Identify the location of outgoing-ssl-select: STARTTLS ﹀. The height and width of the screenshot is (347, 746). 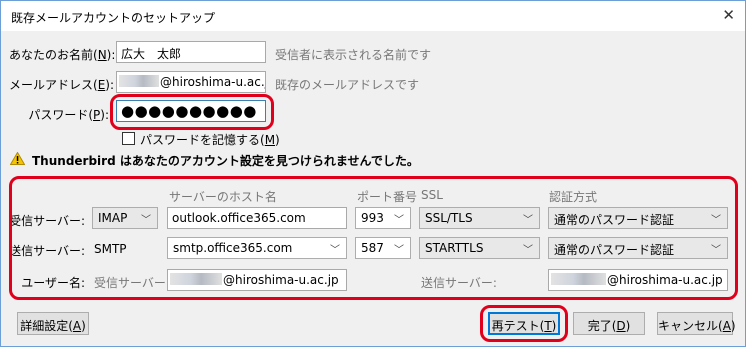
(479, 248).